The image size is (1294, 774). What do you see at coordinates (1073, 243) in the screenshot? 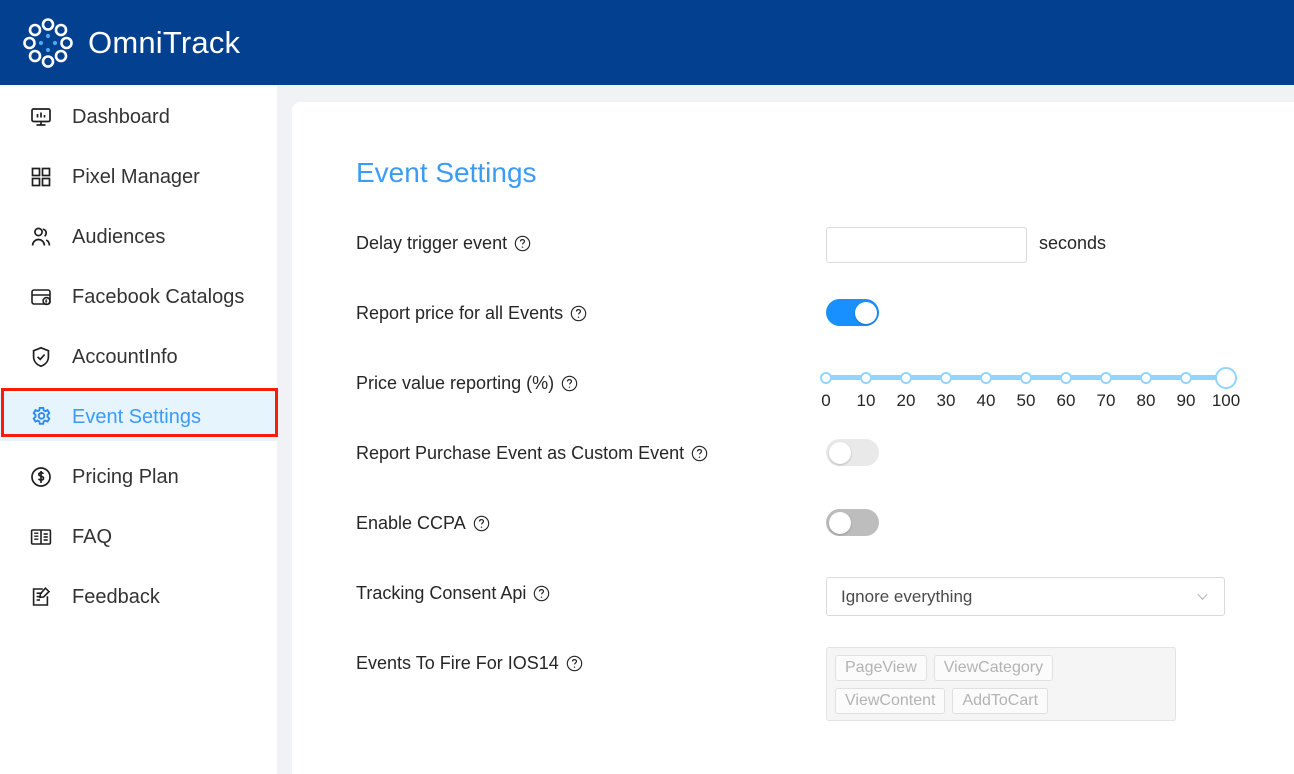
I see `seconds-suffix-label: seconds` at bounding box center [1073, 243].